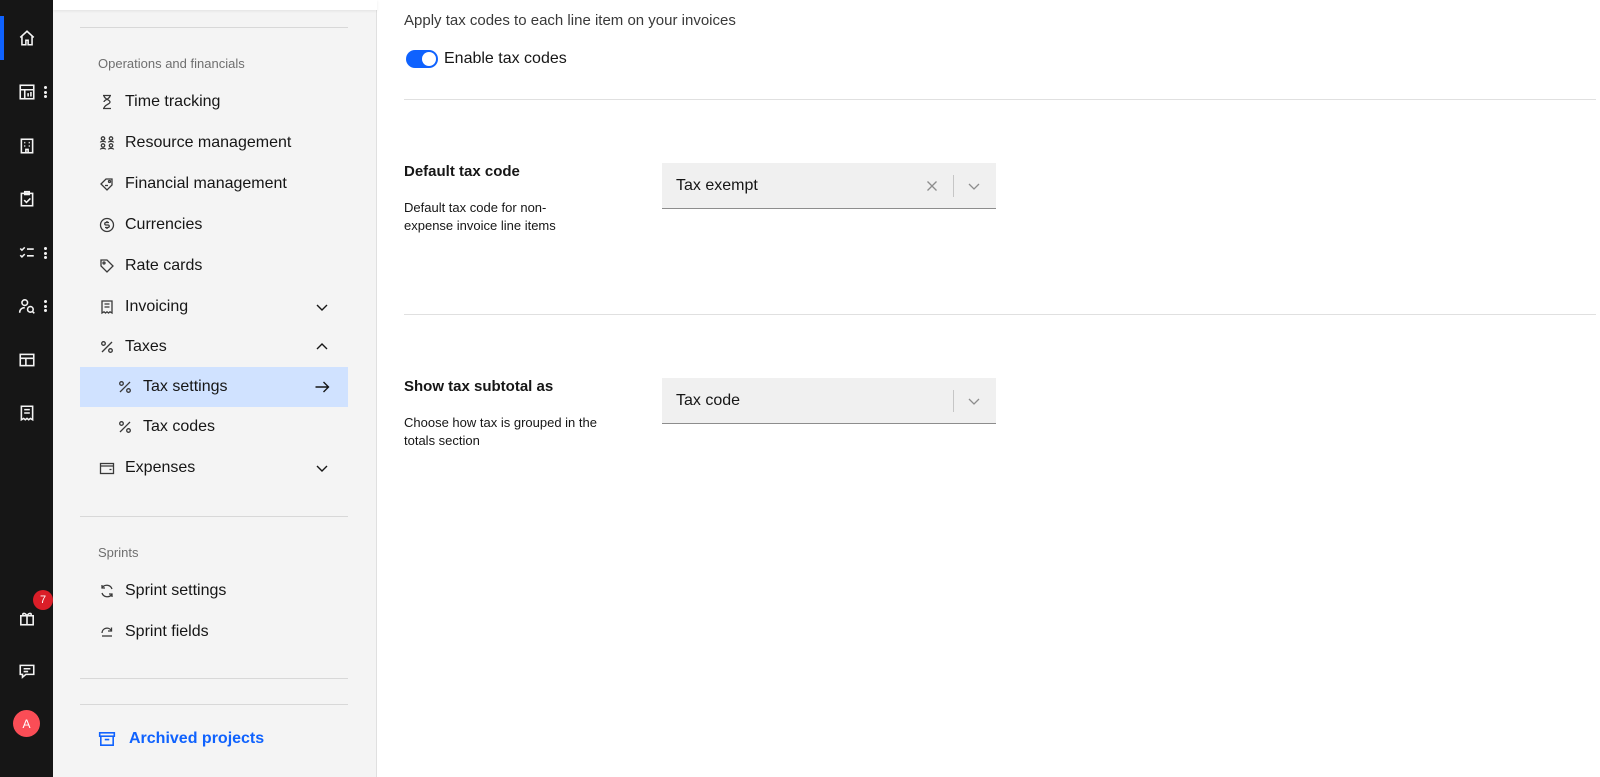  I want to click on sidebar-item-label: Sprint fields, so click(167, 631).